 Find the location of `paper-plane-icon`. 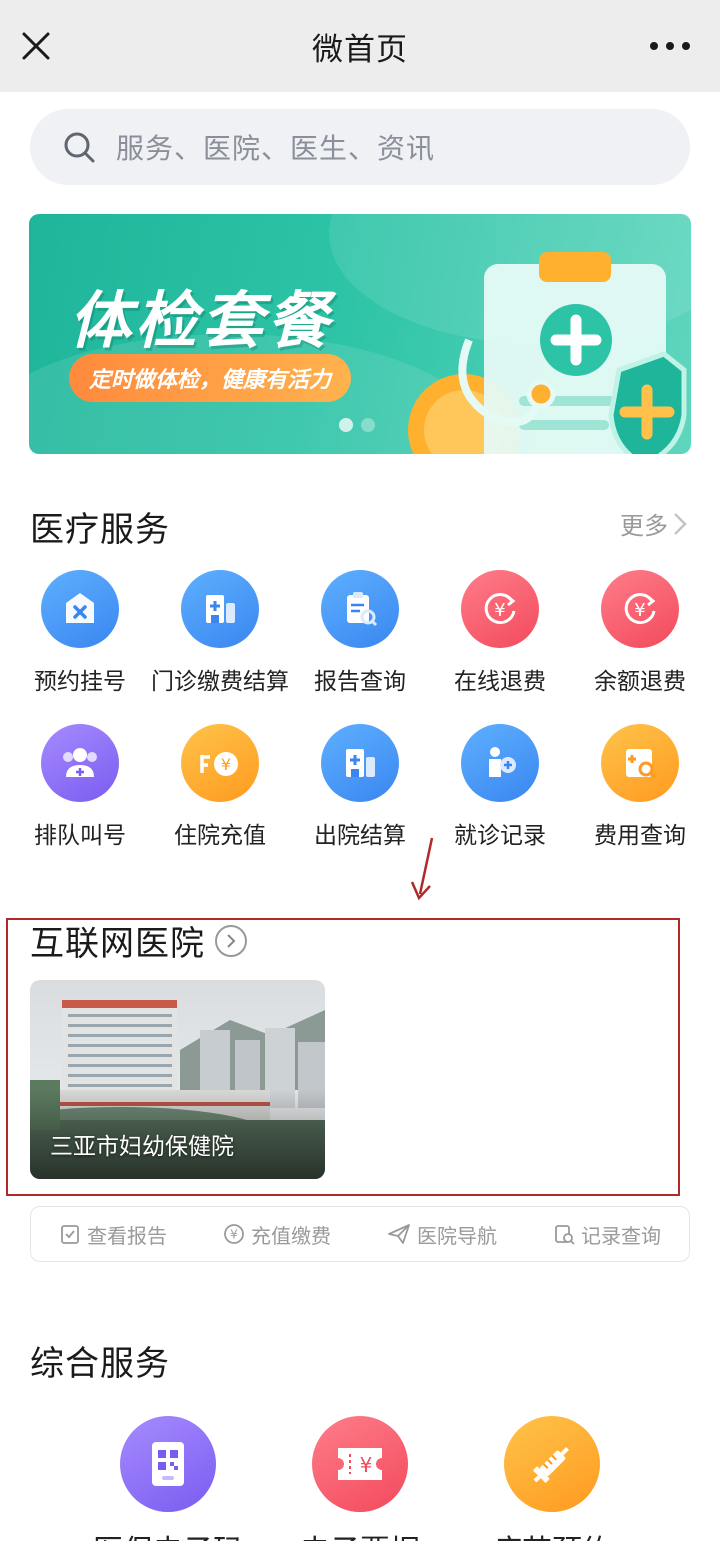

paper-plane-icon is located at coordinates (399, 1234).